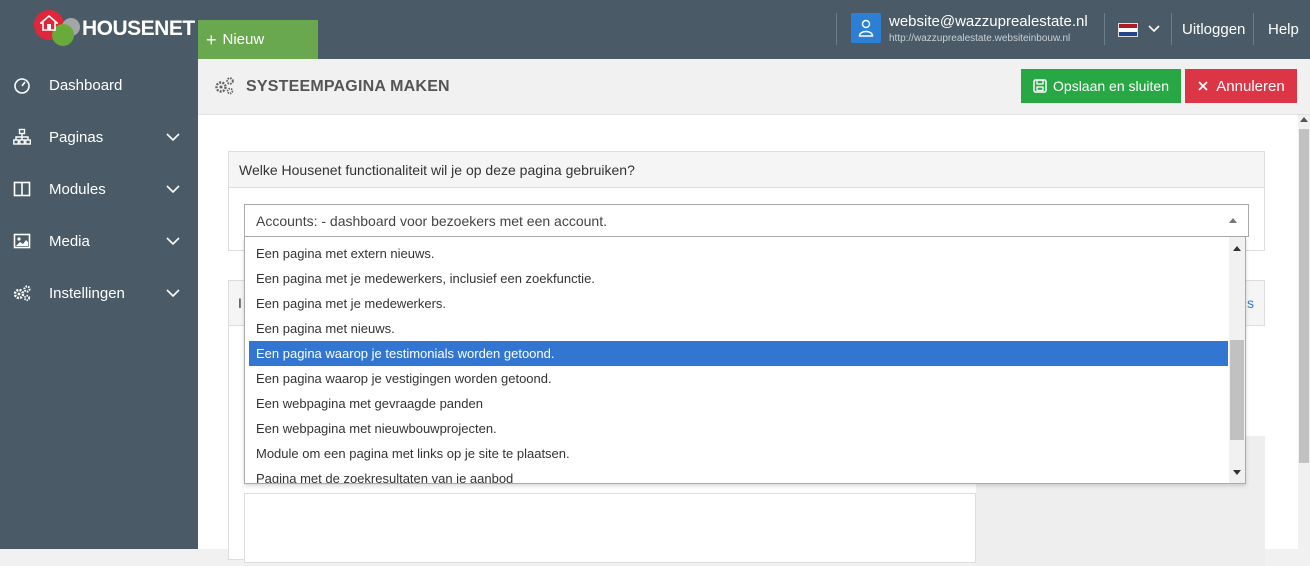 Image resolution: width=1310 pixels, height=566 pixels. Describe the element at coordinates (1283, 29) in the screenshot. I see `help-link: Help` at that location.